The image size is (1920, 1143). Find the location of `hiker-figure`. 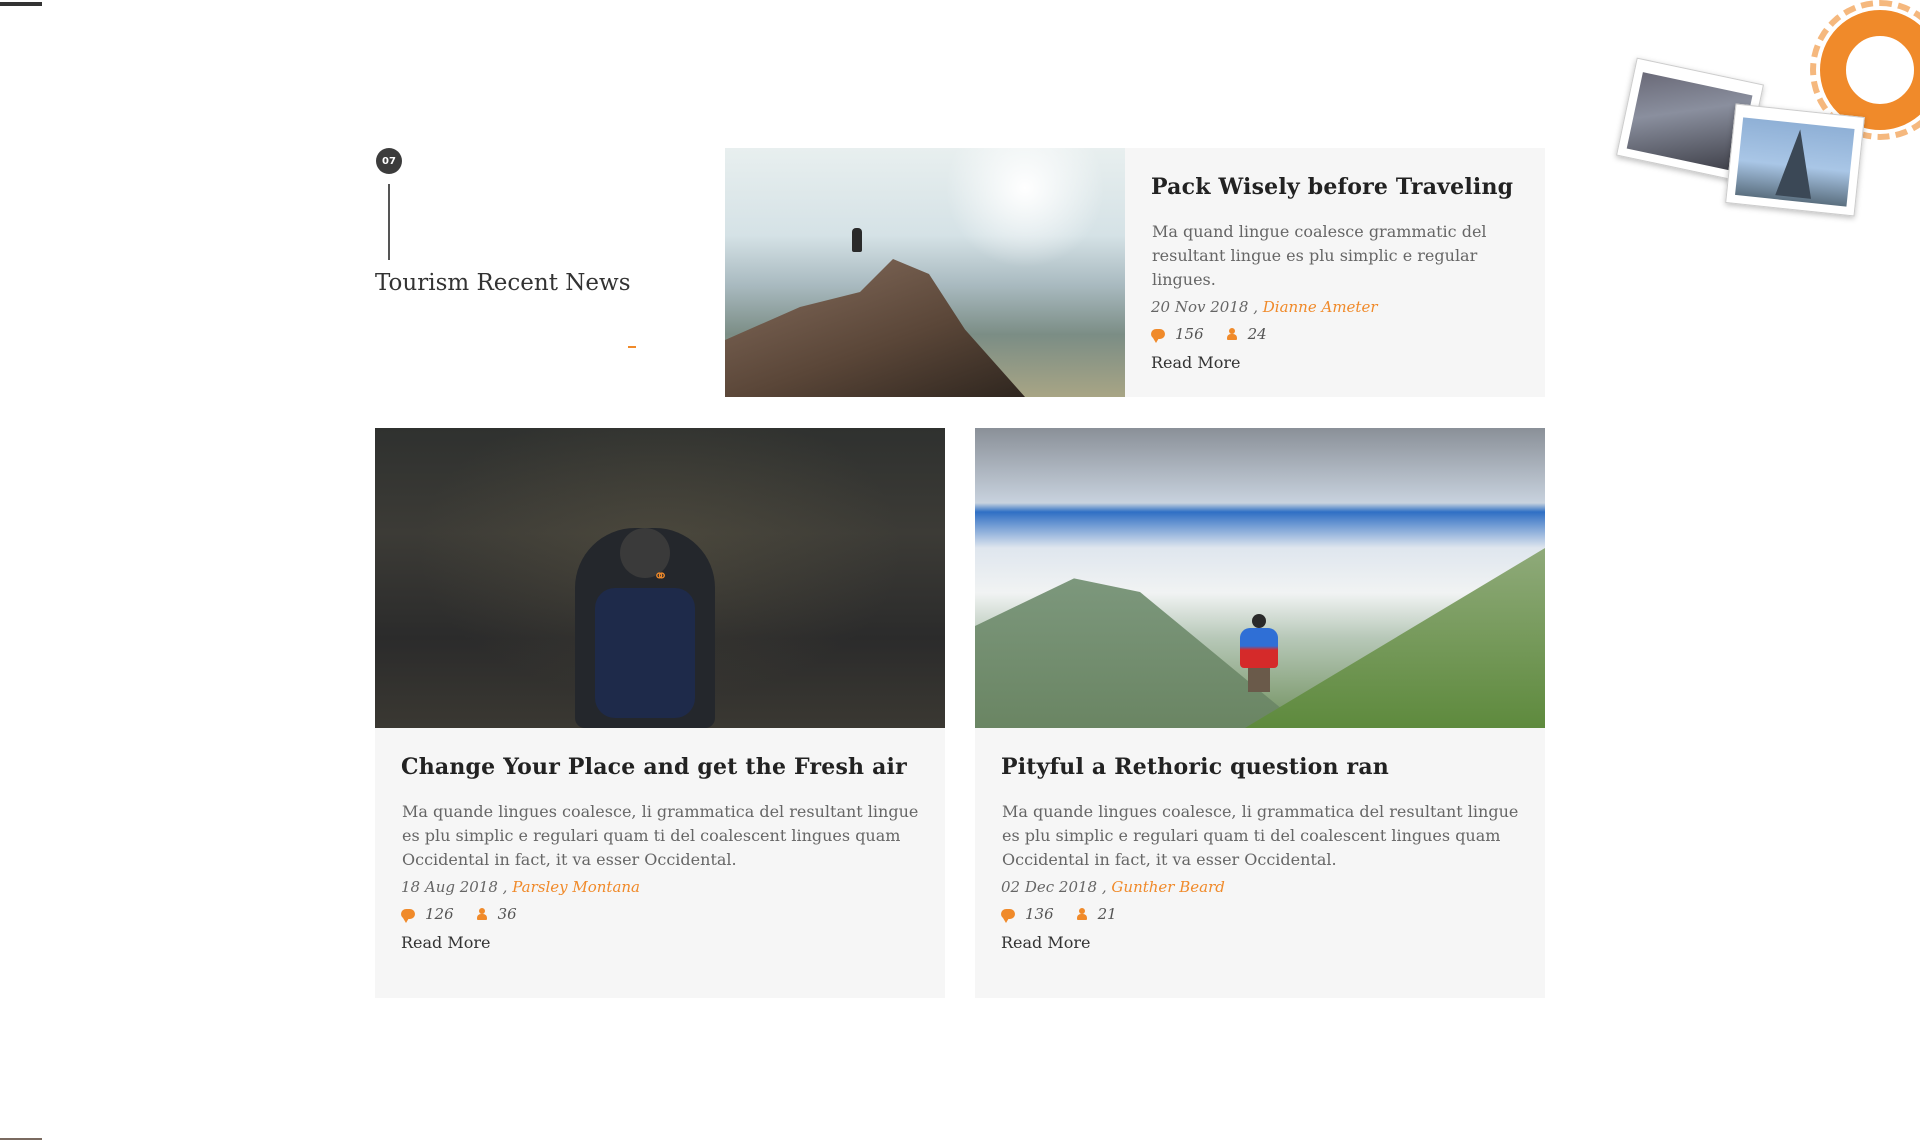

hiker-figure is located at coordinates (1259, 653).